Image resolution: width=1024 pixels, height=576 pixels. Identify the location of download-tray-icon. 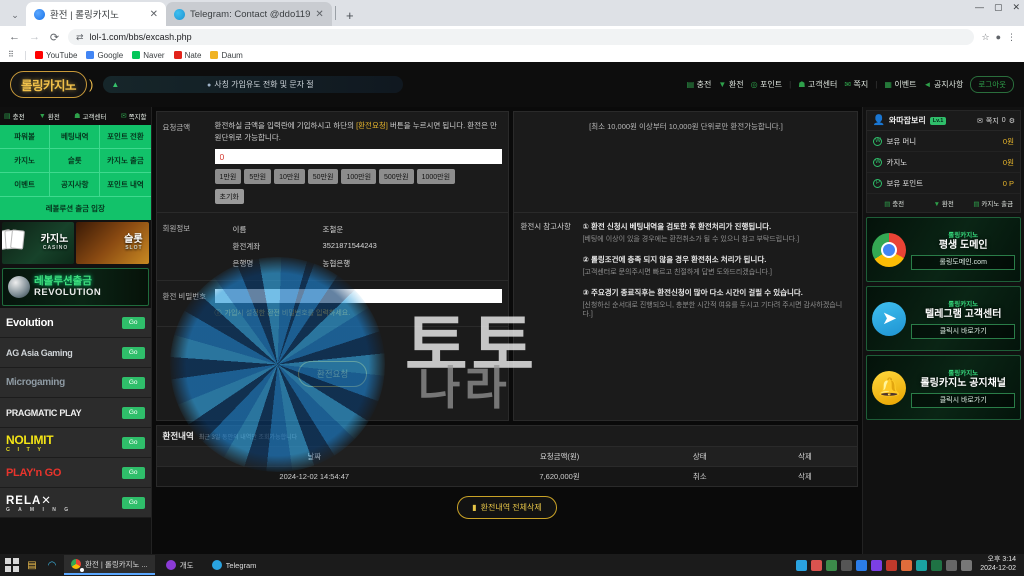
(817, 565).